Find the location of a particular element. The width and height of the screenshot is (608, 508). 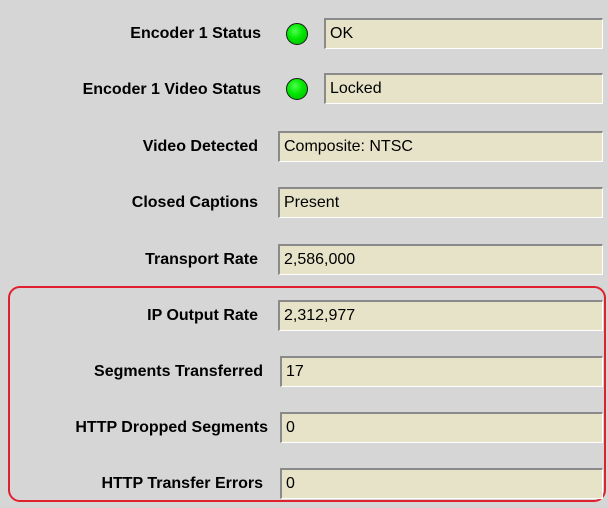

encoder-video-status-field: Locked is located at coordinates (463, 88).